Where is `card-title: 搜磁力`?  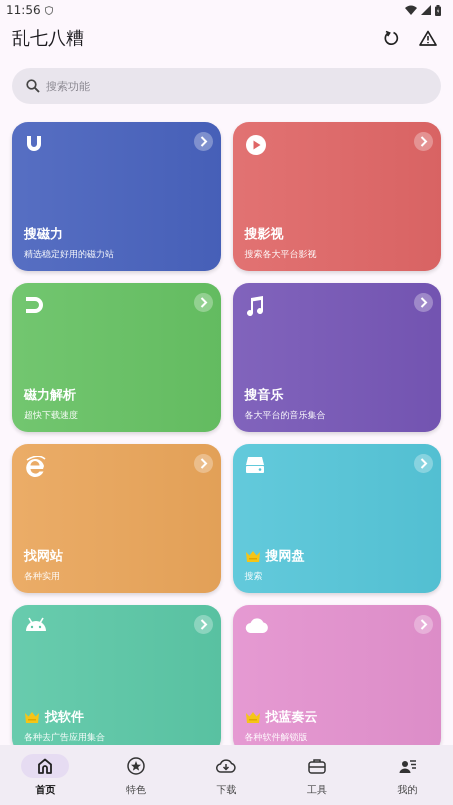 card-title: 搜磁力 is located at coordinates (43, 234).